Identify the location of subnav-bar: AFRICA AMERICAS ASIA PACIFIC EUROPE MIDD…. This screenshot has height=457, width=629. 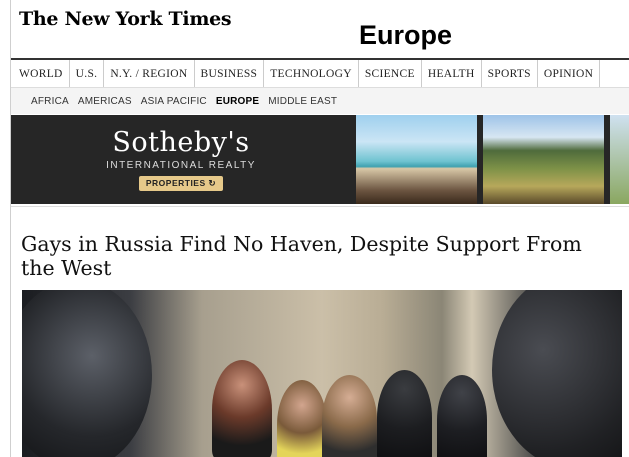
(320, 101).